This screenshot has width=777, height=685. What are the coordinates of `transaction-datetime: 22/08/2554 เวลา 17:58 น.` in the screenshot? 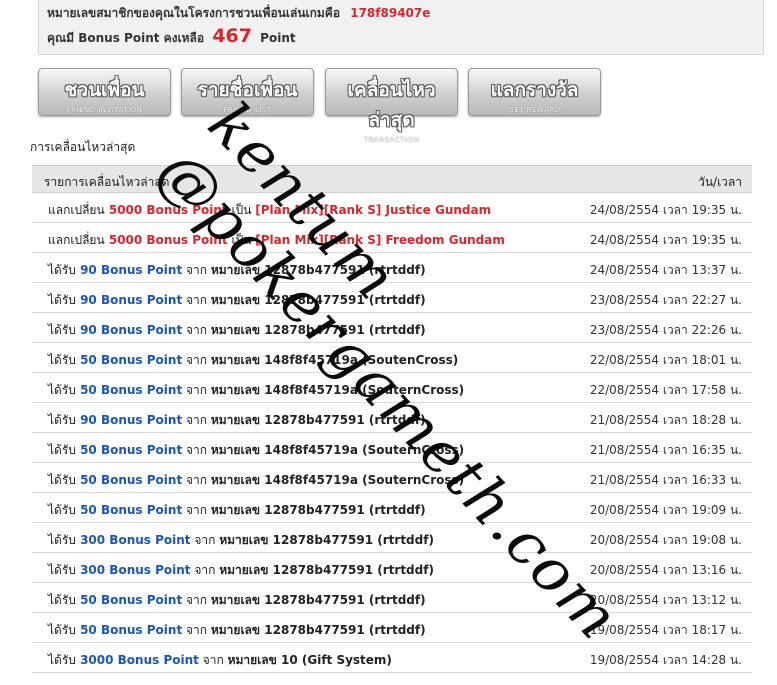 It's located at (665, 390).